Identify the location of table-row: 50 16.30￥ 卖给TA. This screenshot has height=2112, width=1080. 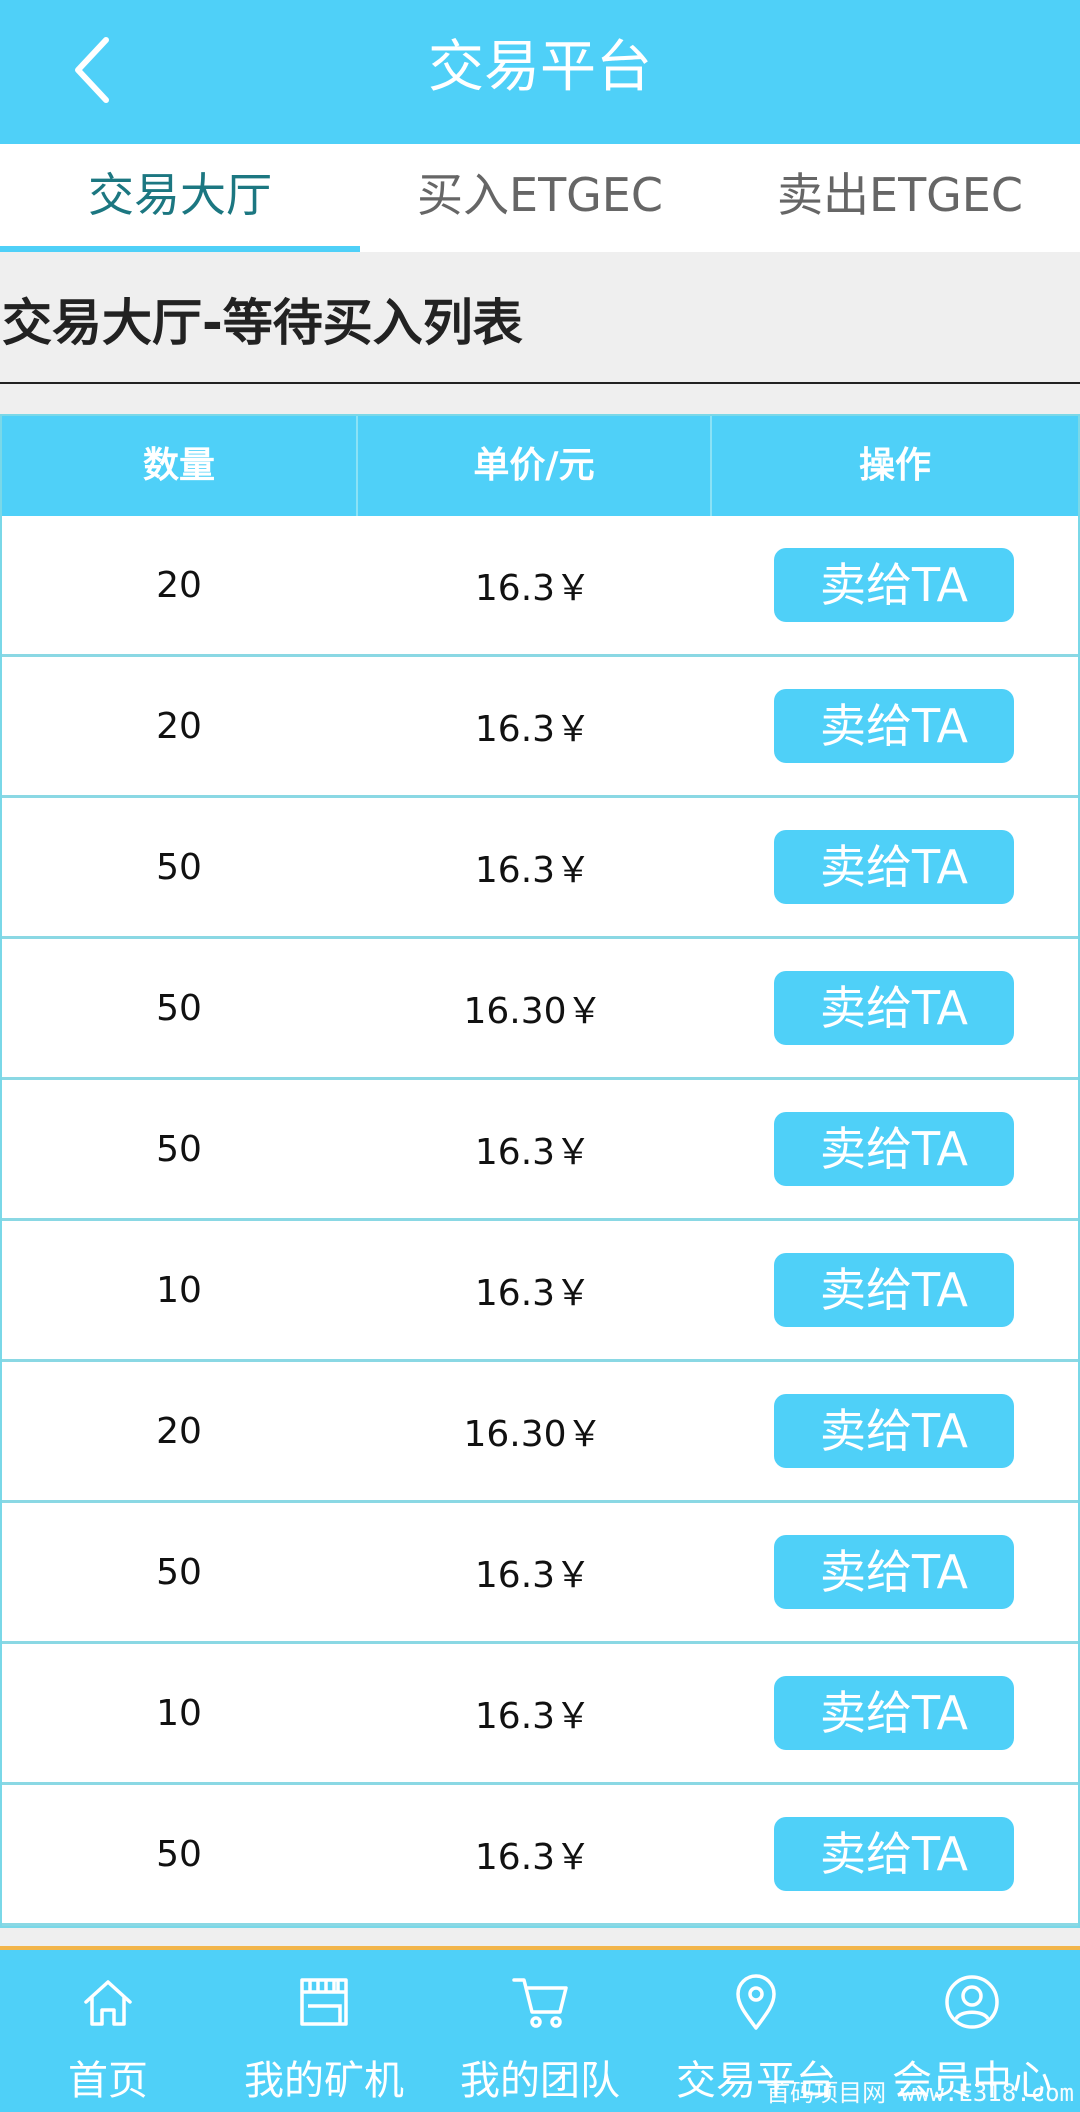
(540, 1009).